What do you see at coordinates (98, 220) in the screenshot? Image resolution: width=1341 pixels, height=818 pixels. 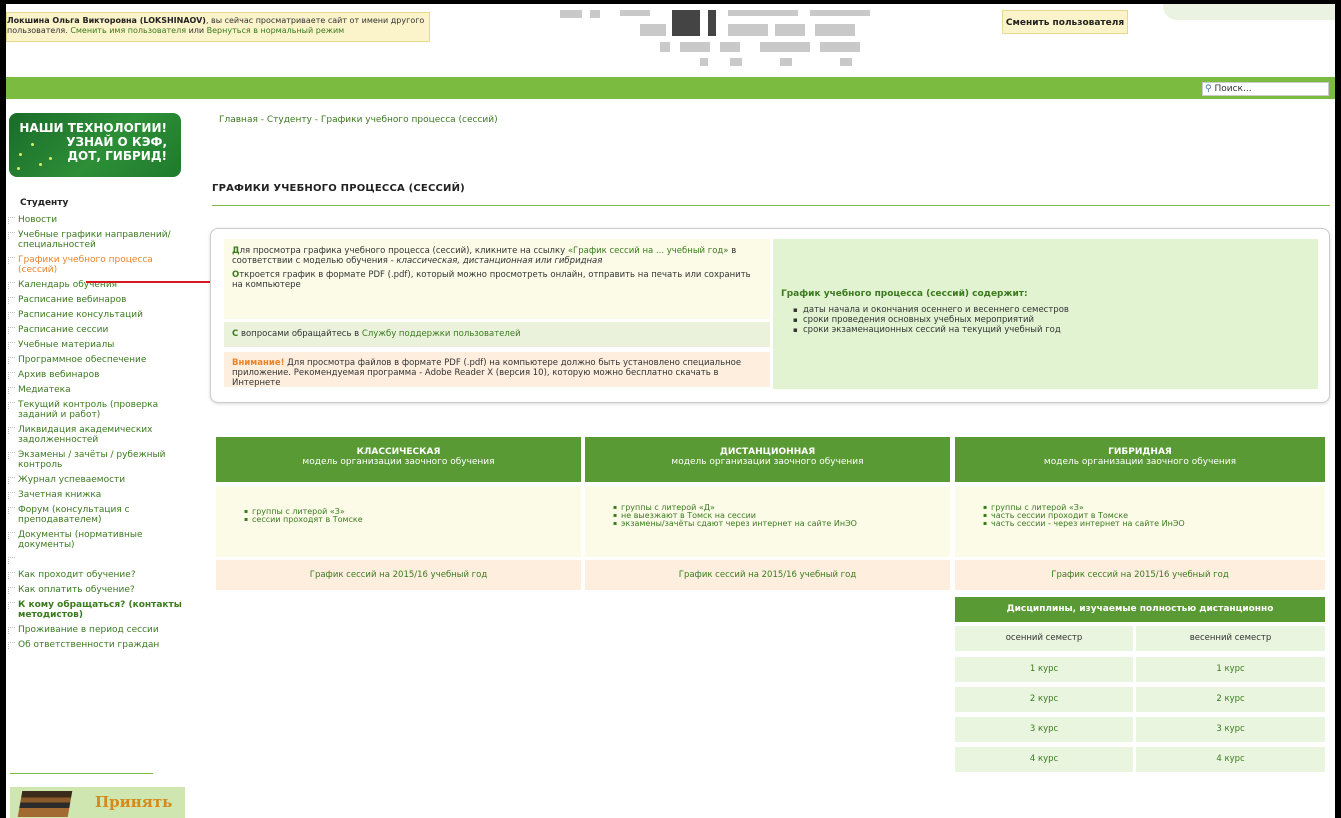 I see `sidebar-item-news: Новости` at bounding box center [98, 220].